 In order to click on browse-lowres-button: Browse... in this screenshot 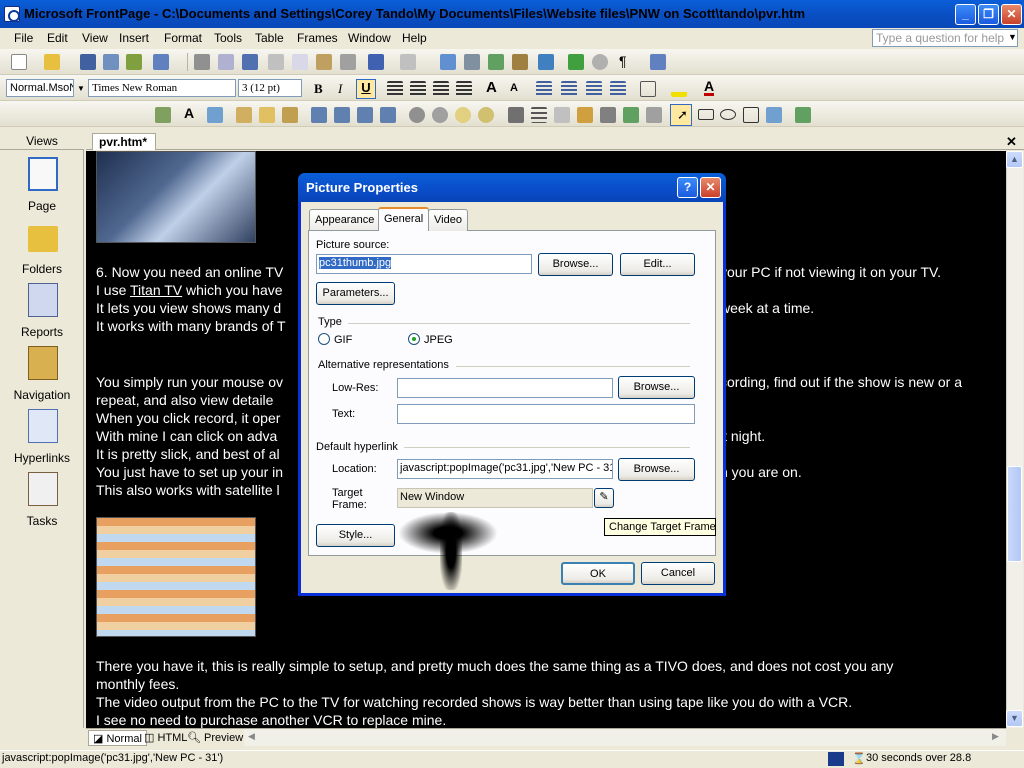, I will do `click(656, 387)`.